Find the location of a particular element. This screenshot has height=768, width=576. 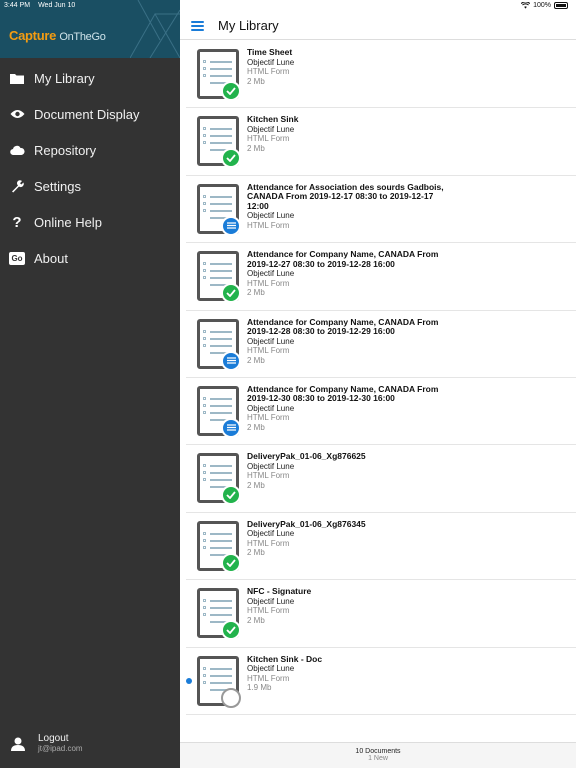

logout-button: Logout jt@ipad.com is located at coordinates (46, 744).